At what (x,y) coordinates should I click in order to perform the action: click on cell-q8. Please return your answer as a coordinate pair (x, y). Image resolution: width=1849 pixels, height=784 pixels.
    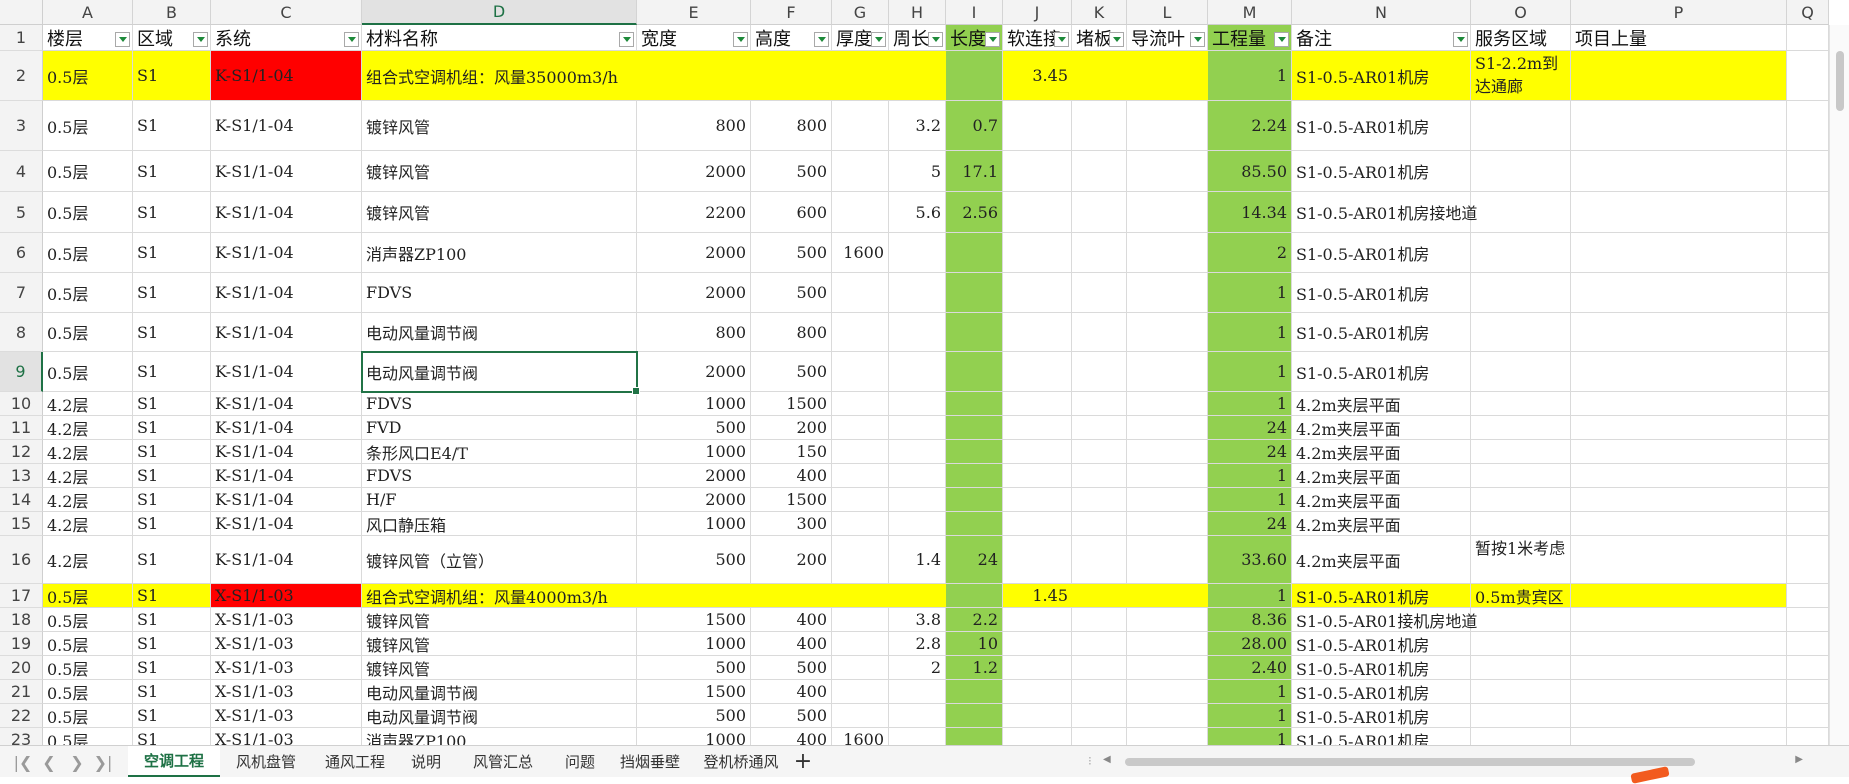
    Looking at the image, I should click on (1808, 332).